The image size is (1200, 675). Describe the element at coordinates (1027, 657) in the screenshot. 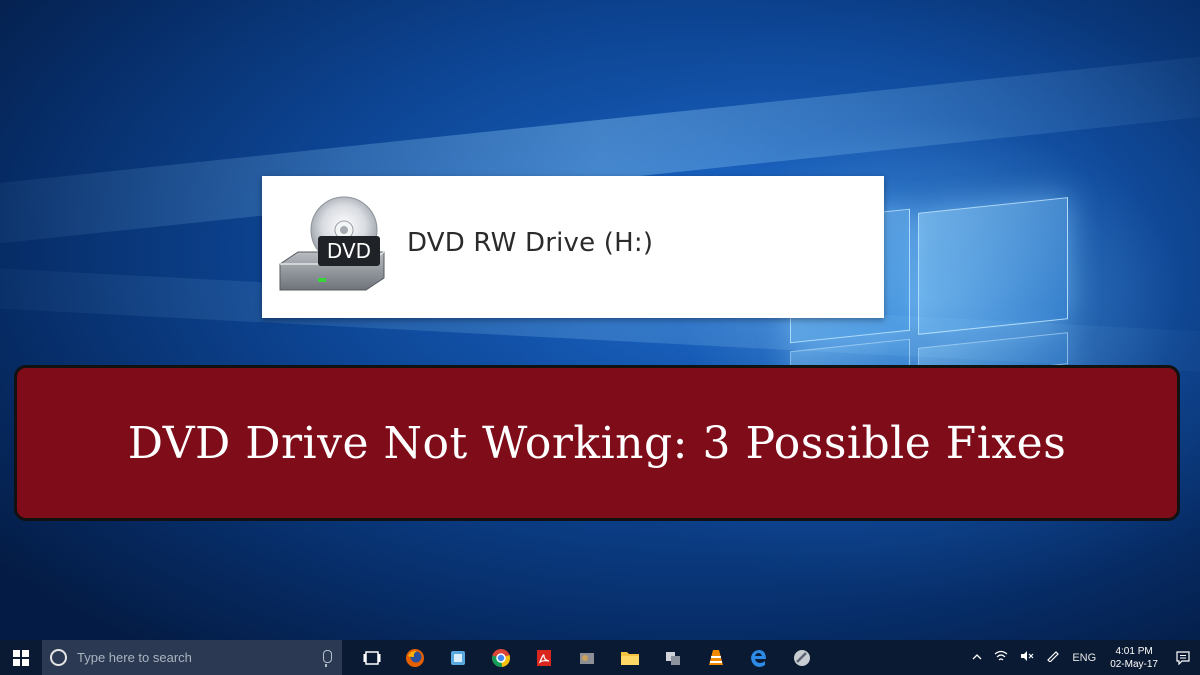

I see `volume-muted-icon` at that location.